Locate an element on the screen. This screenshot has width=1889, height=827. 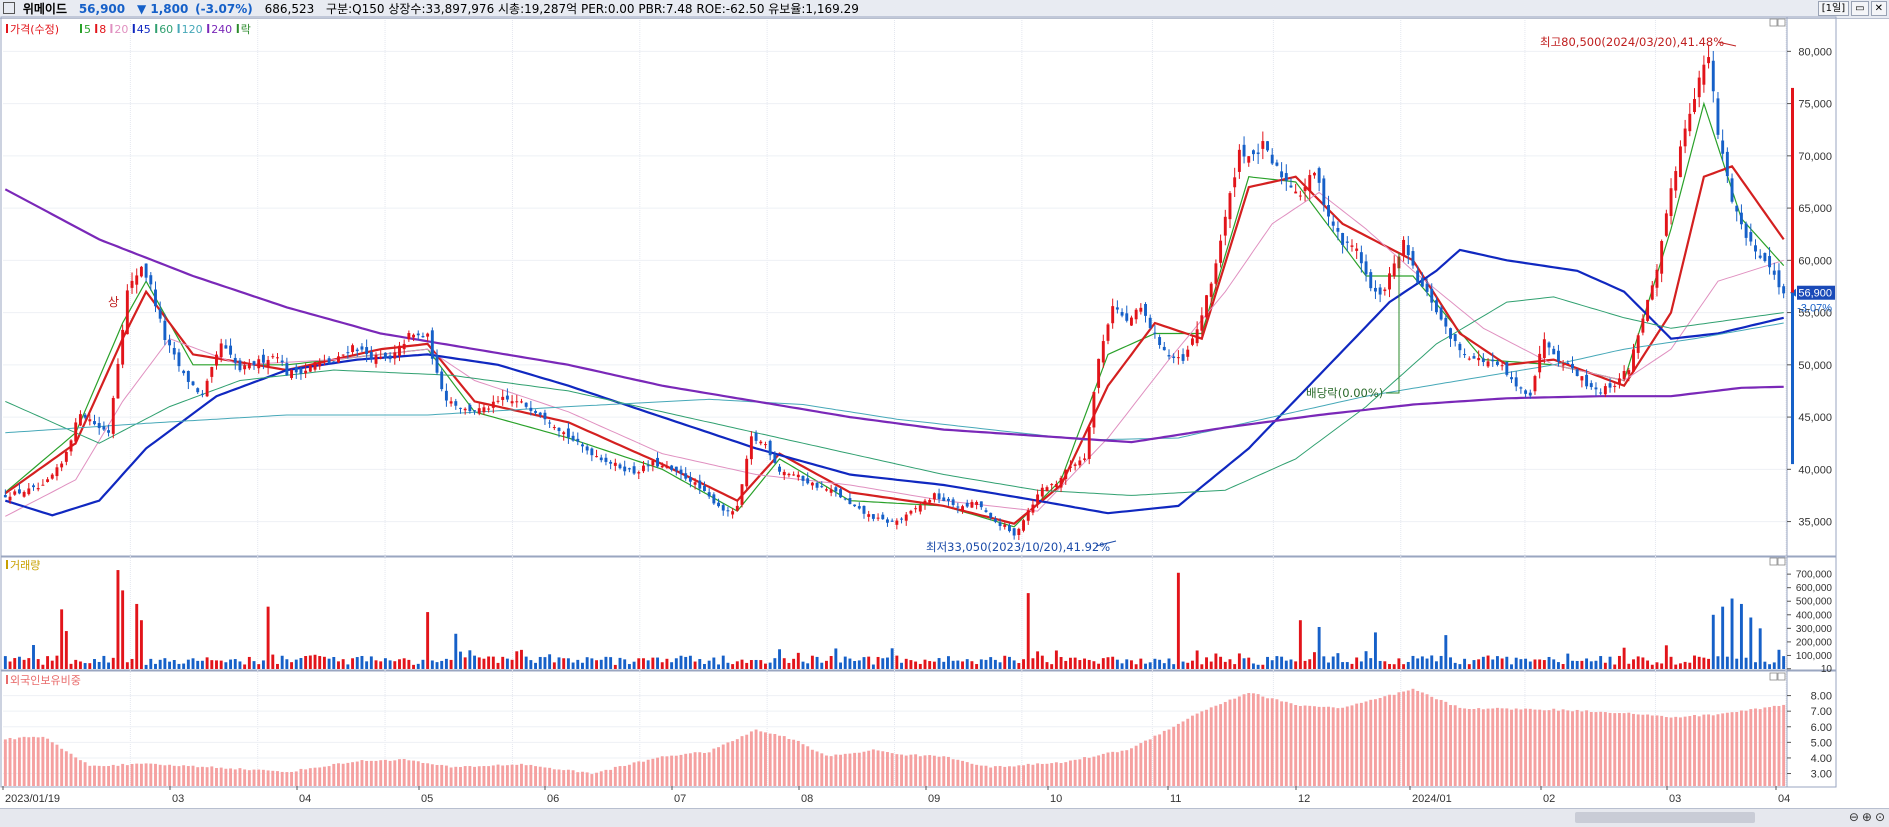
chart-scrollbar: ⊖ ⊕ ⊙ is located at coordinates (944, 817).